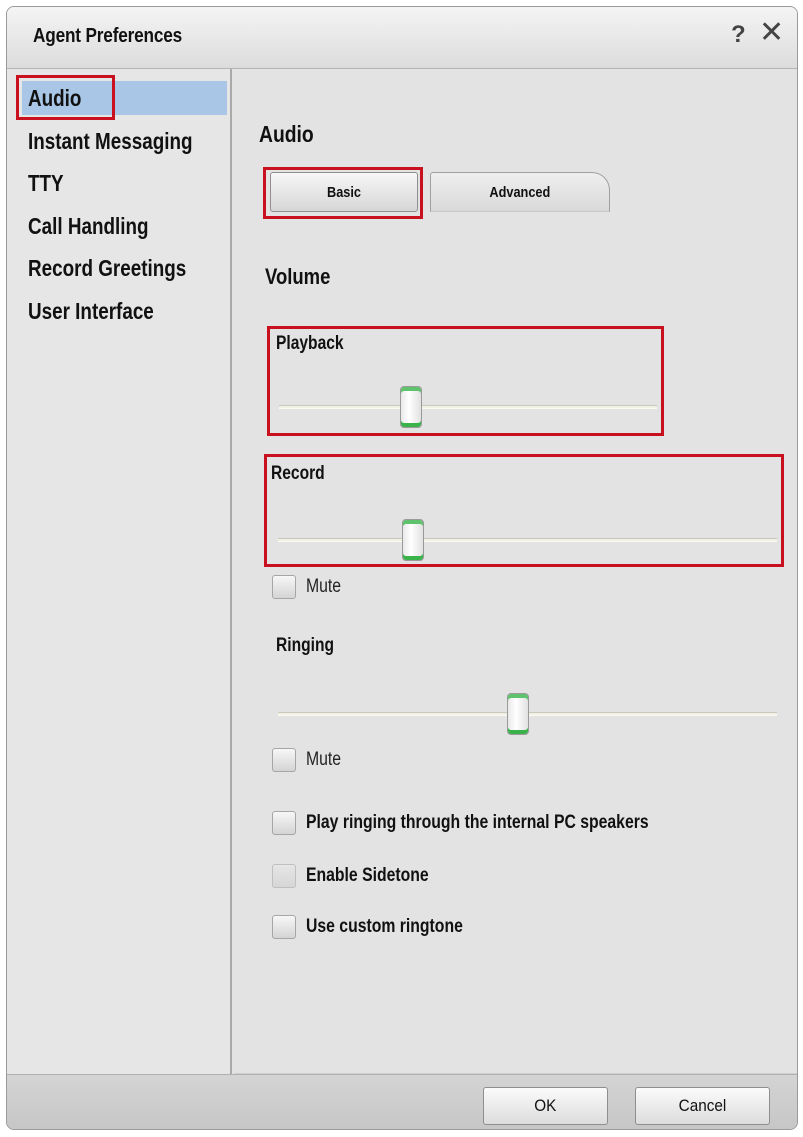  What do you see at coordinates (367, 875) in the screenshot?
I see `checkbox-label: Enable Sidetone` at bounding box center [367, 875].